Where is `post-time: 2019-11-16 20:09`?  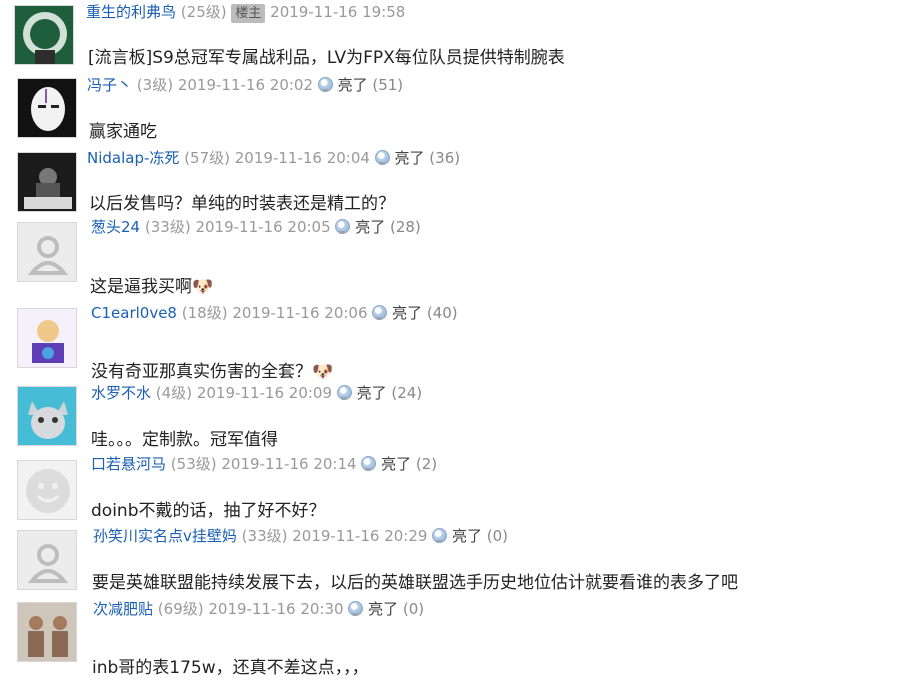 post-time: 2019-11-16 20:09 is located at coordinates (264, 393).